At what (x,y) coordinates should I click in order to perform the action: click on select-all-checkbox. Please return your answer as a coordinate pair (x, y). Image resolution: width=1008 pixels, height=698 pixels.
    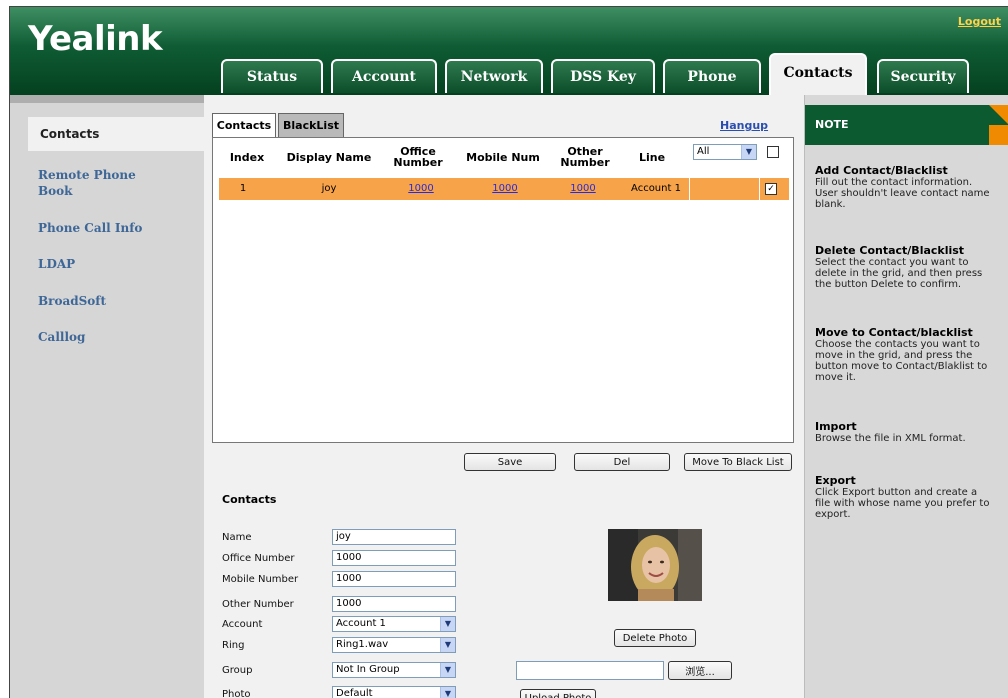
    Looking at the image, I should click on (773, 152).